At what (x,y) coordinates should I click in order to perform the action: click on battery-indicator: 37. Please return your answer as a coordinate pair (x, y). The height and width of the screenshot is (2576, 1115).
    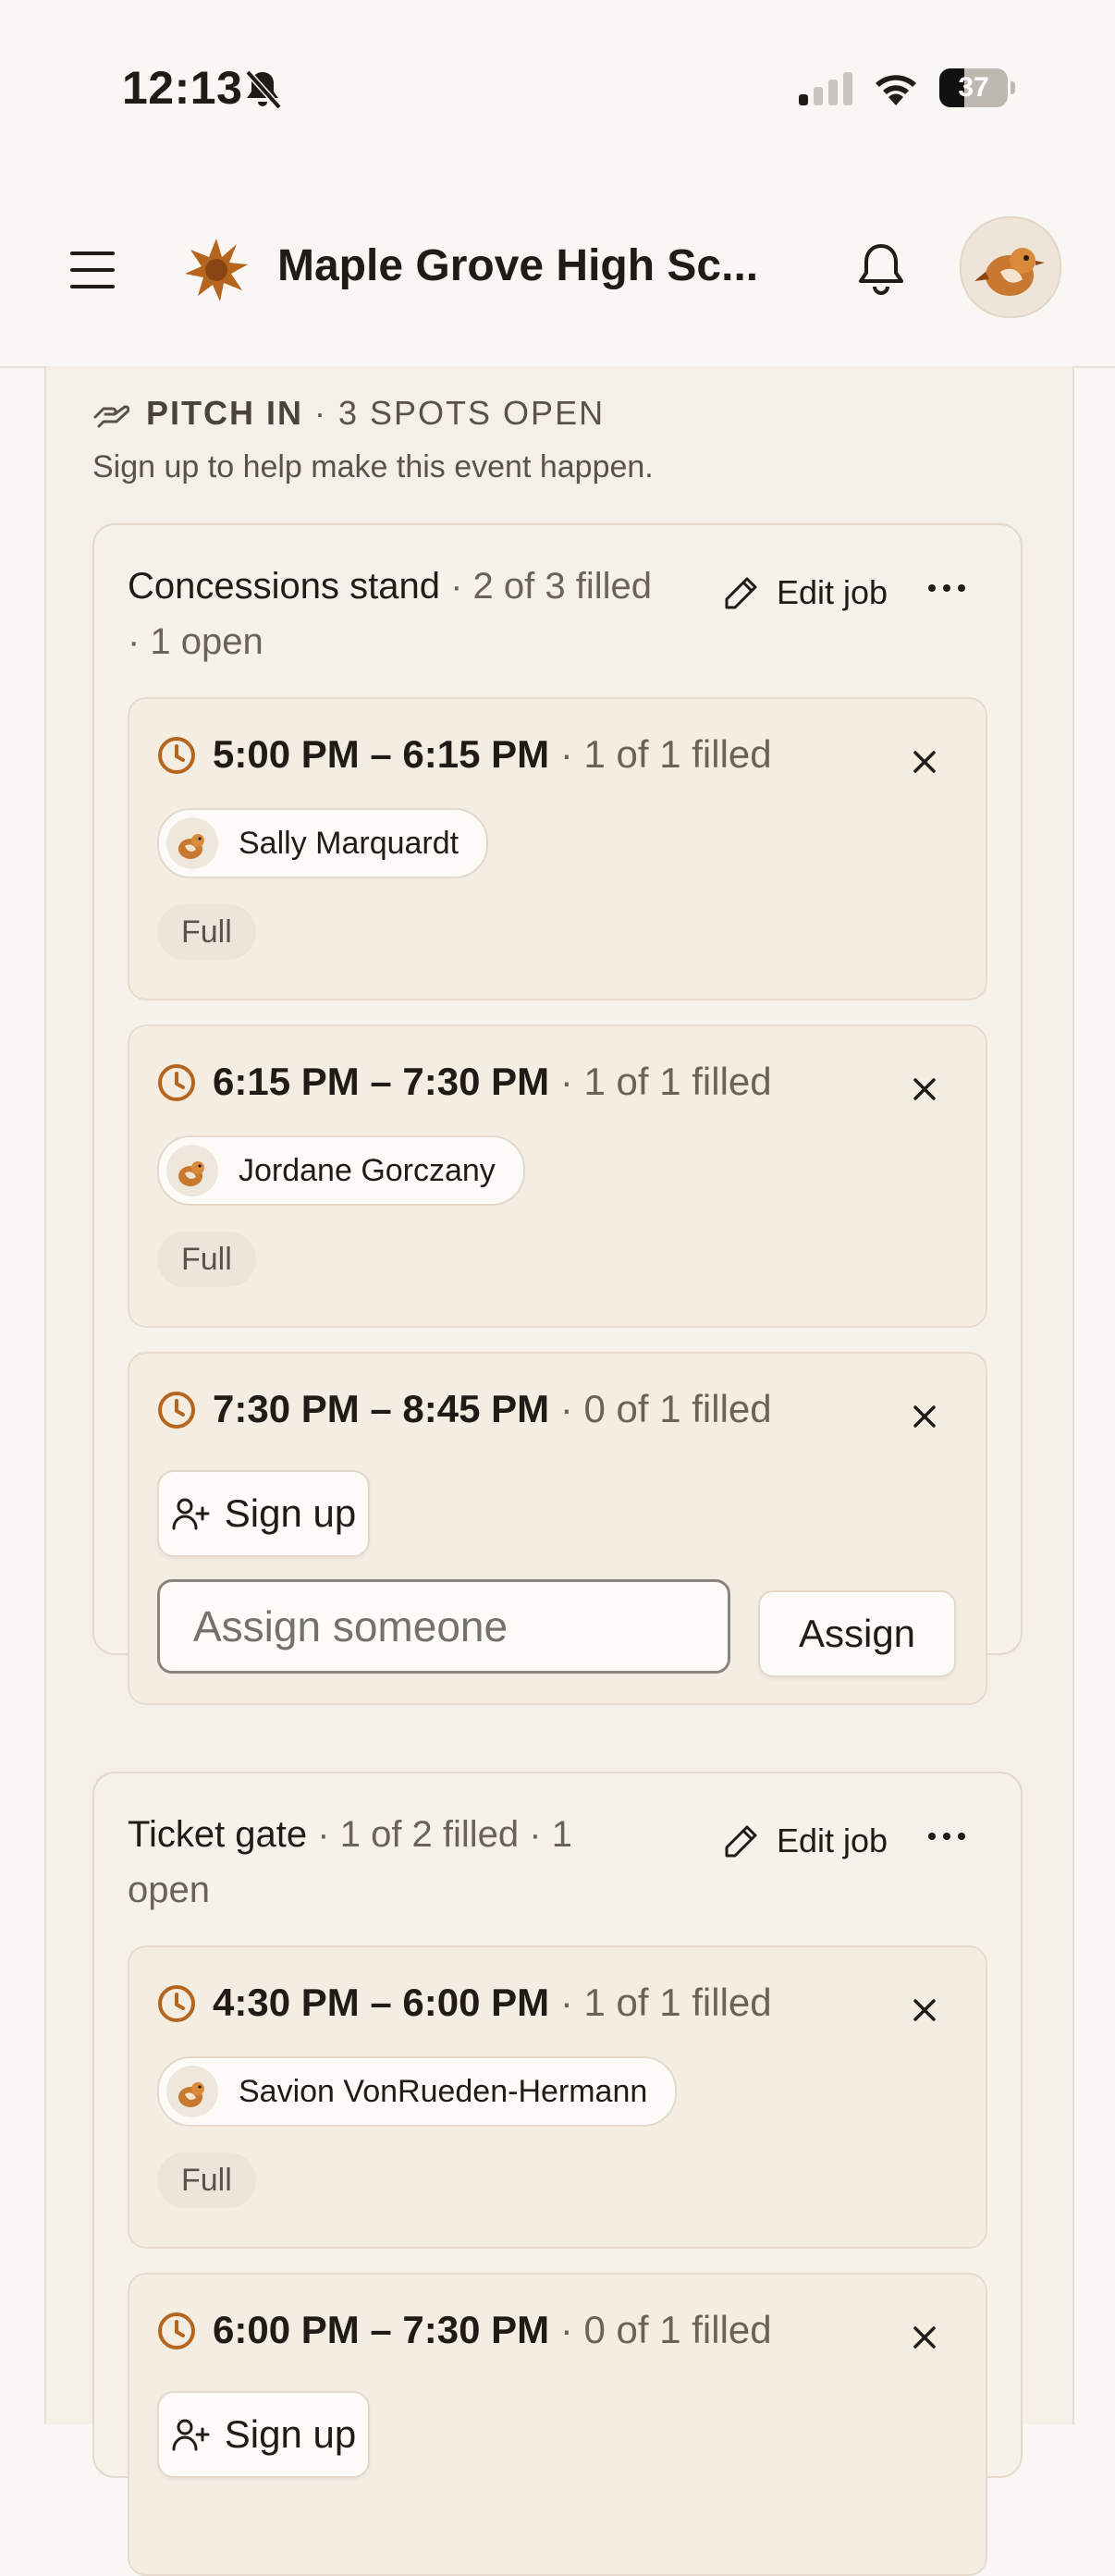
    Looking at the image, I should click on (977, 87).